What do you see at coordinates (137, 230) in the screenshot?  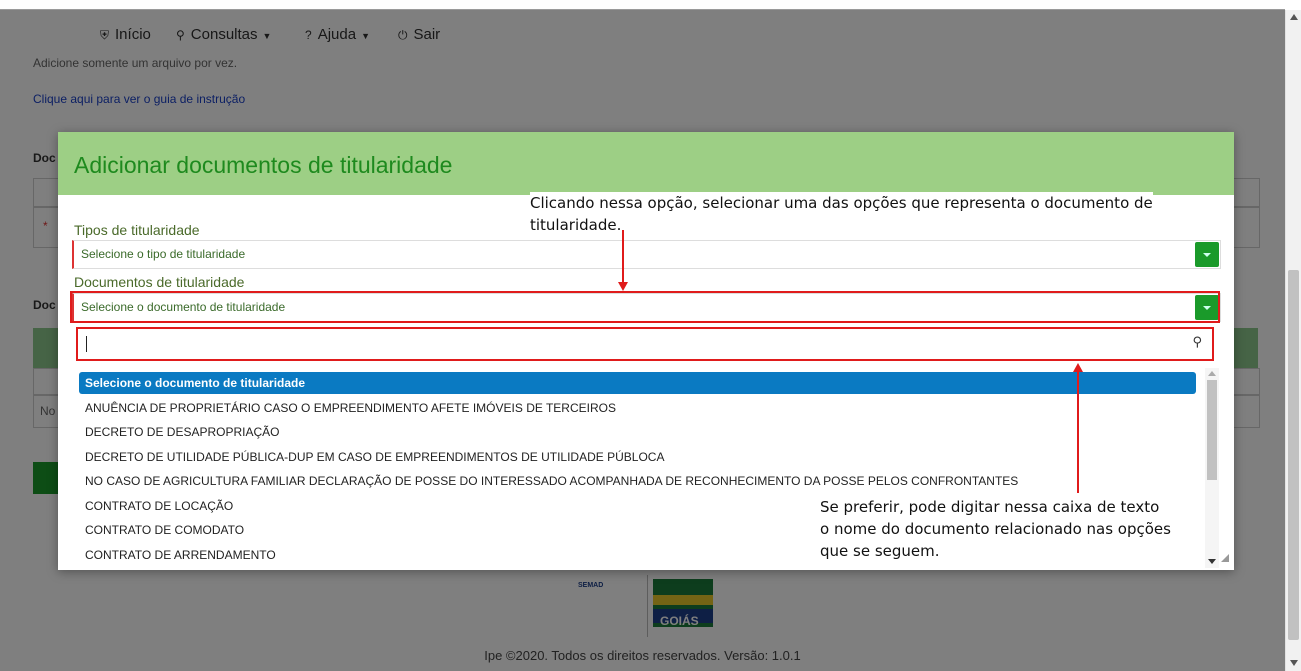 I see `tipos-label: Tipos de titularidade` at bounding box center [137, 230].